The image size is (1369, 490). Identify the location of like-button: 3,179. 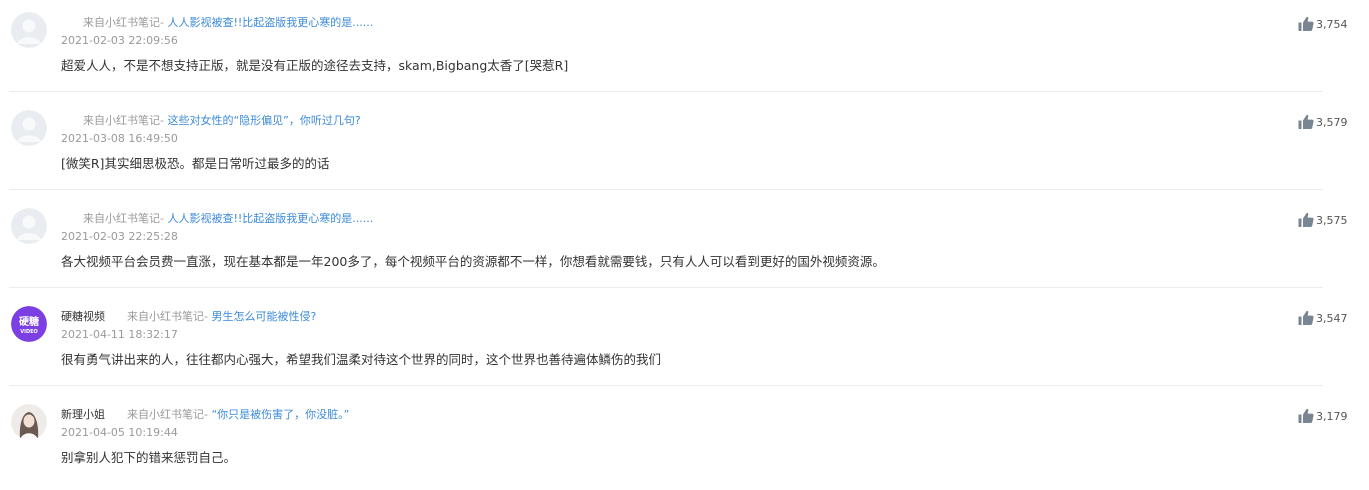
(1323, 416).